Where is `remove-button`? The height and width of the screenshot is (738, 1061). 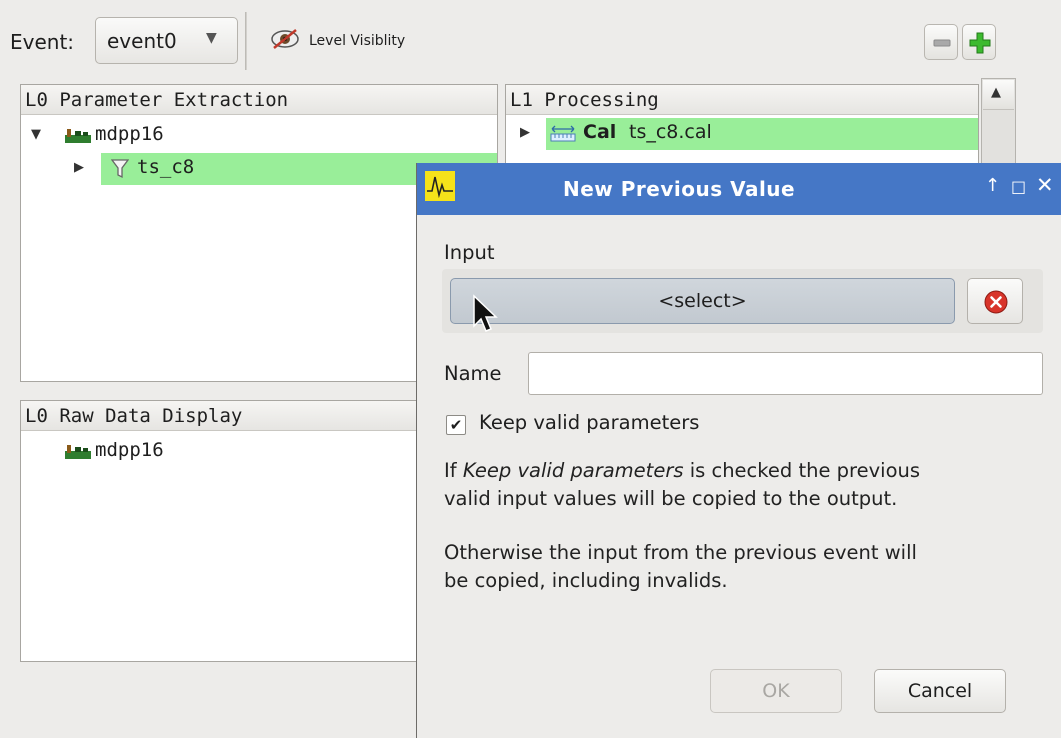 remove-button is located at coordinates (941, 42).